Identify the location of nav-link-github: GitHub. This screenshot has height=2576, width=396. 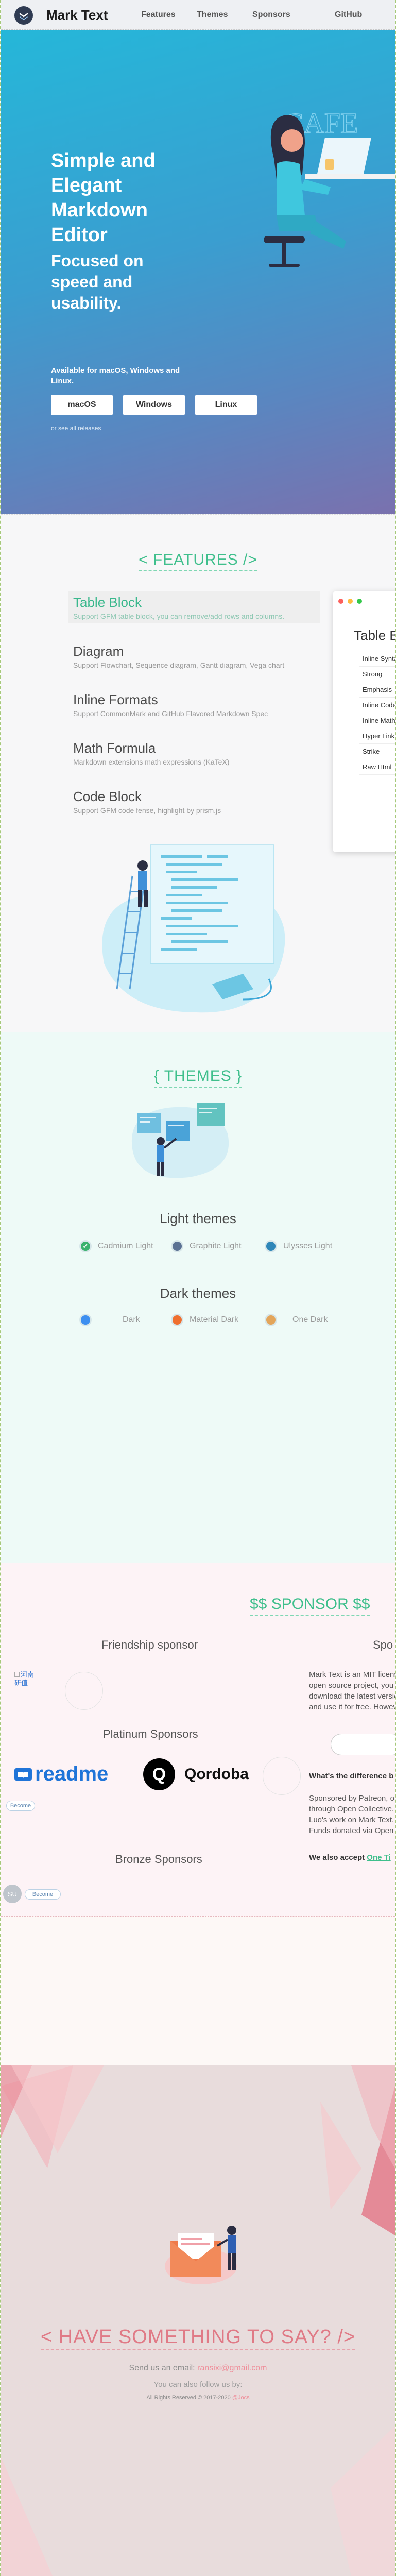
(348, 15).